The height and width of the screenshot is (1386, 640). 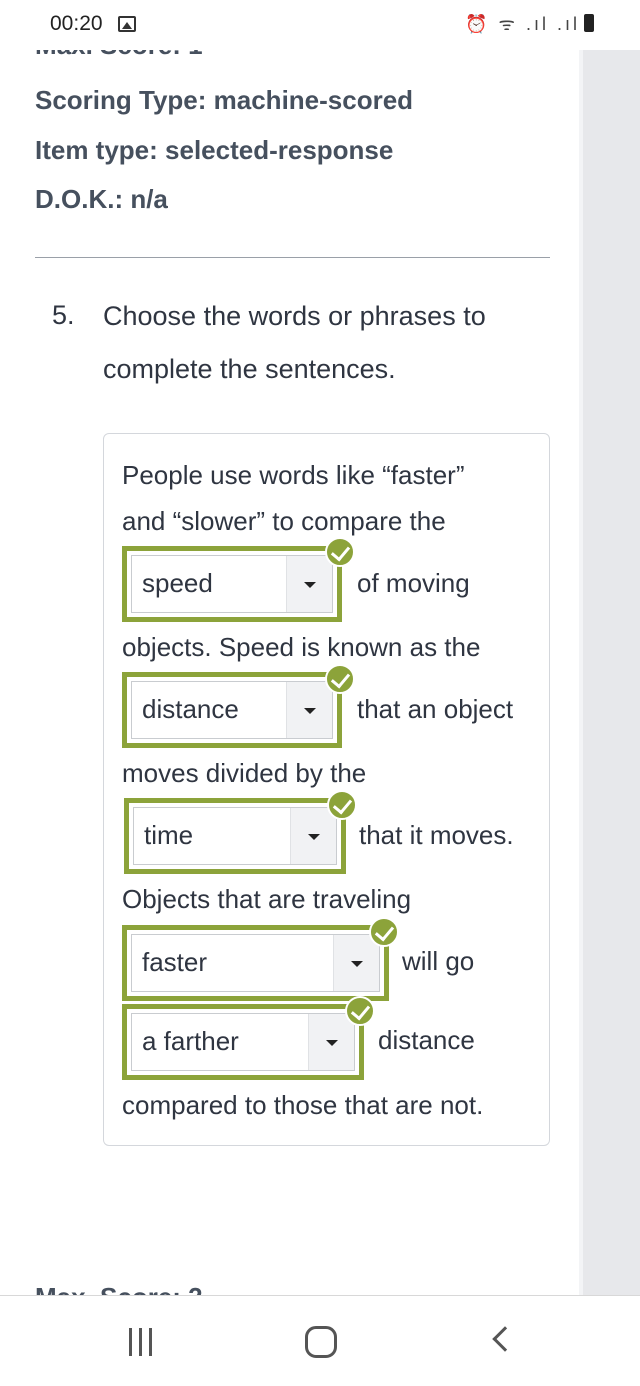 I want to click on status-time: 00:20, so click(x=76, y=23).